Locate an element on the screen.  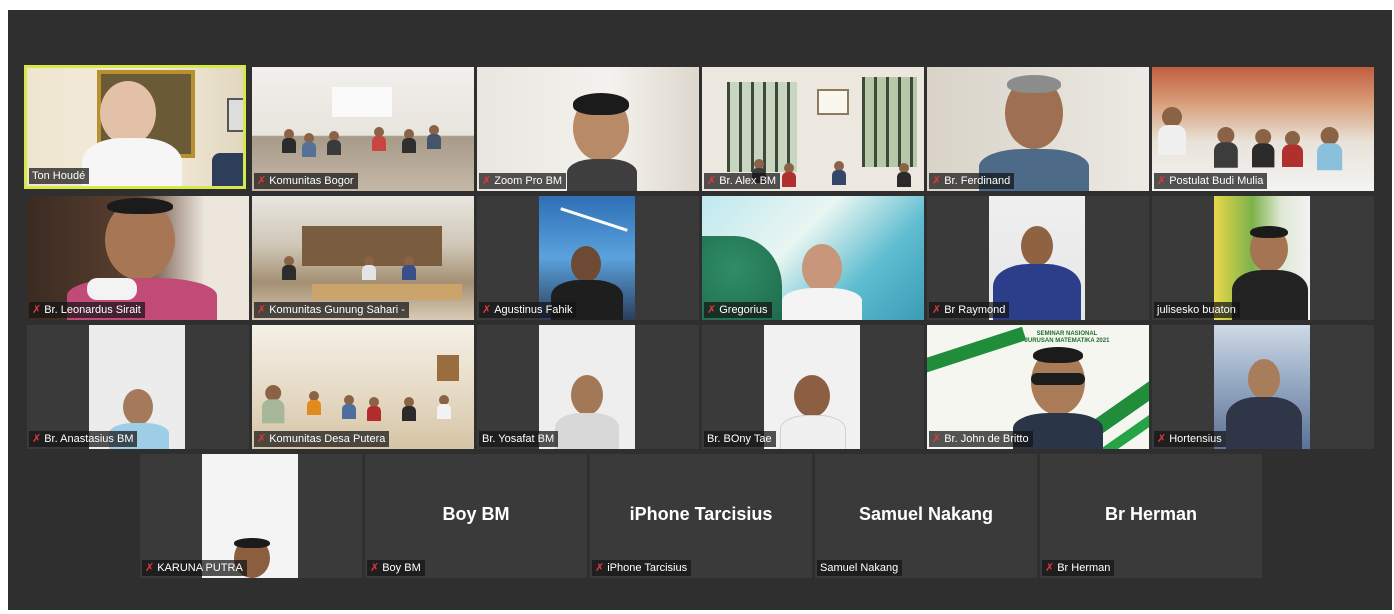
participant-name-label: ✗ Br Herman is located at coordinates (1078, 568).